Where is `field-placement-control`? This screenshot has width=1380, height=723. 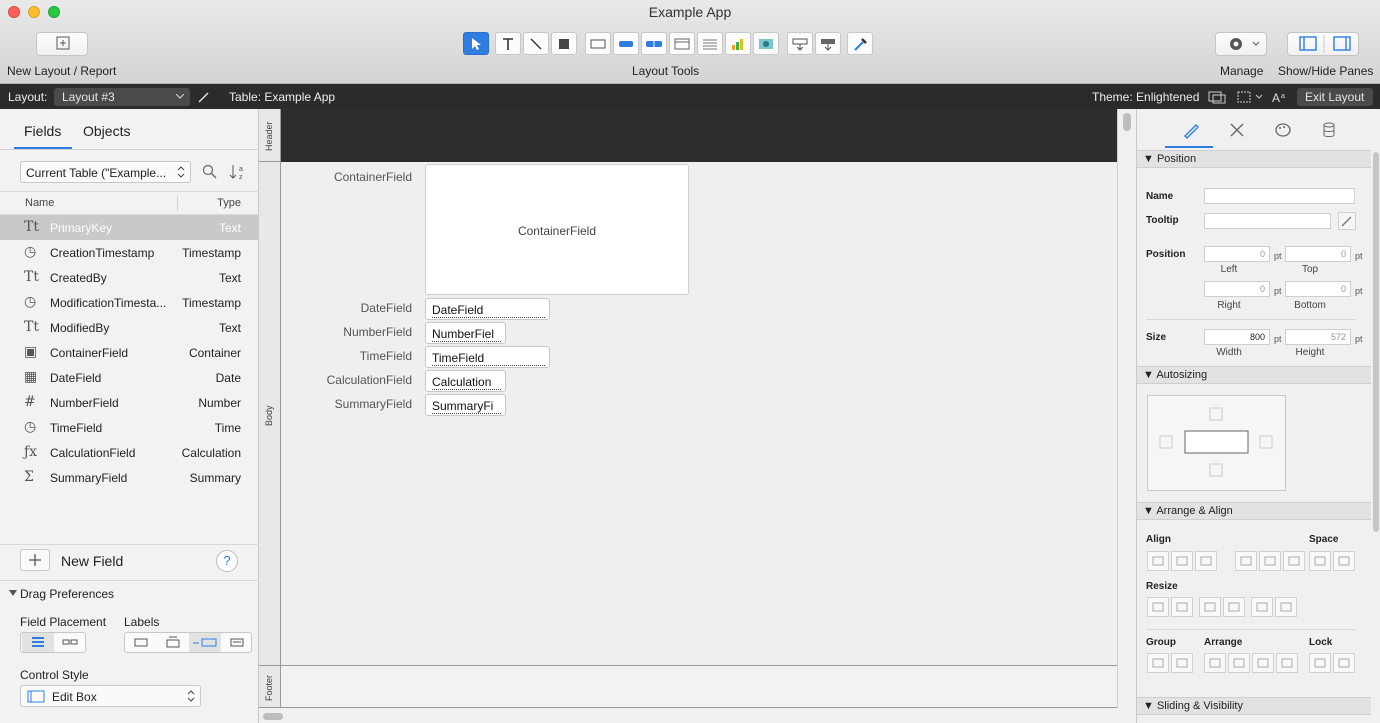 field-placement-control is located at coordinates (53, 642).